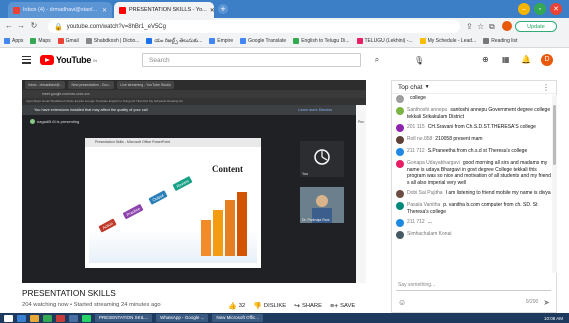  I want to click on back-button: ←, so click(9, 25).